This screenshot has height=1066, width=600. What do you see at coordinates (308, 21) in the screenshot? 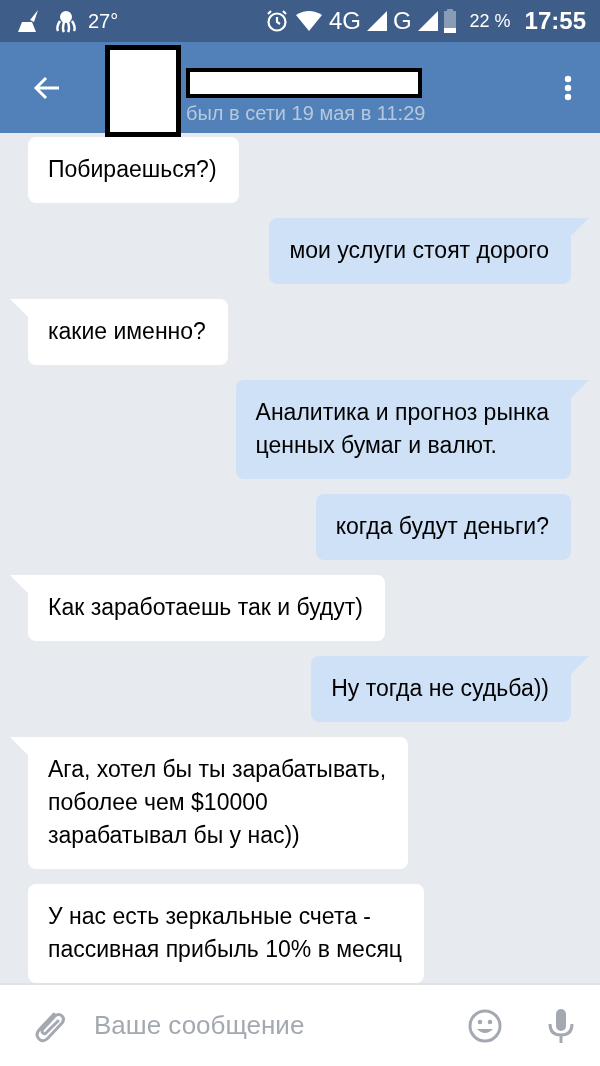
I see `wifi-icon` at bounding box center [308, 21].